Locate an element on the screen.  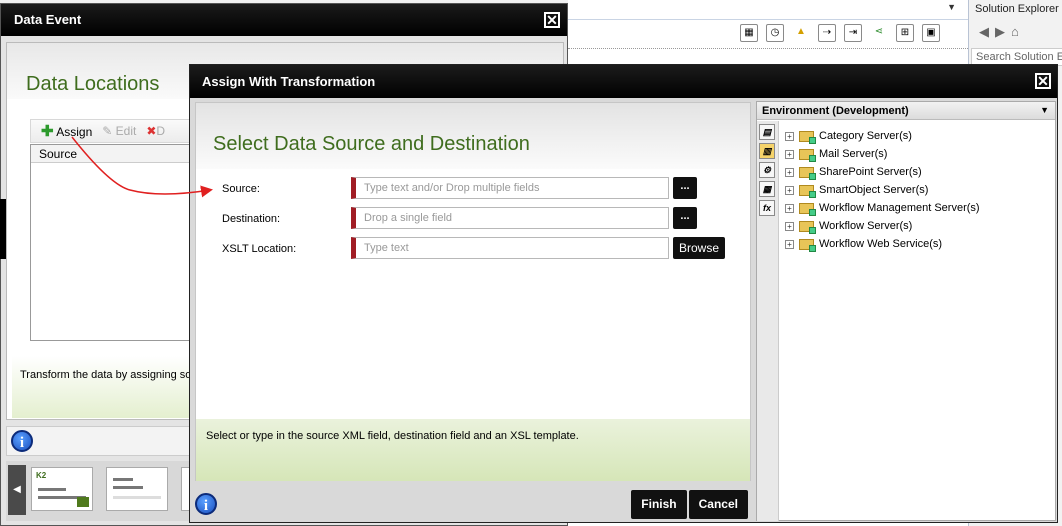
assign-dialog-titlebar: Assign With Transformation ✕ is located at coordinates (623, 81).